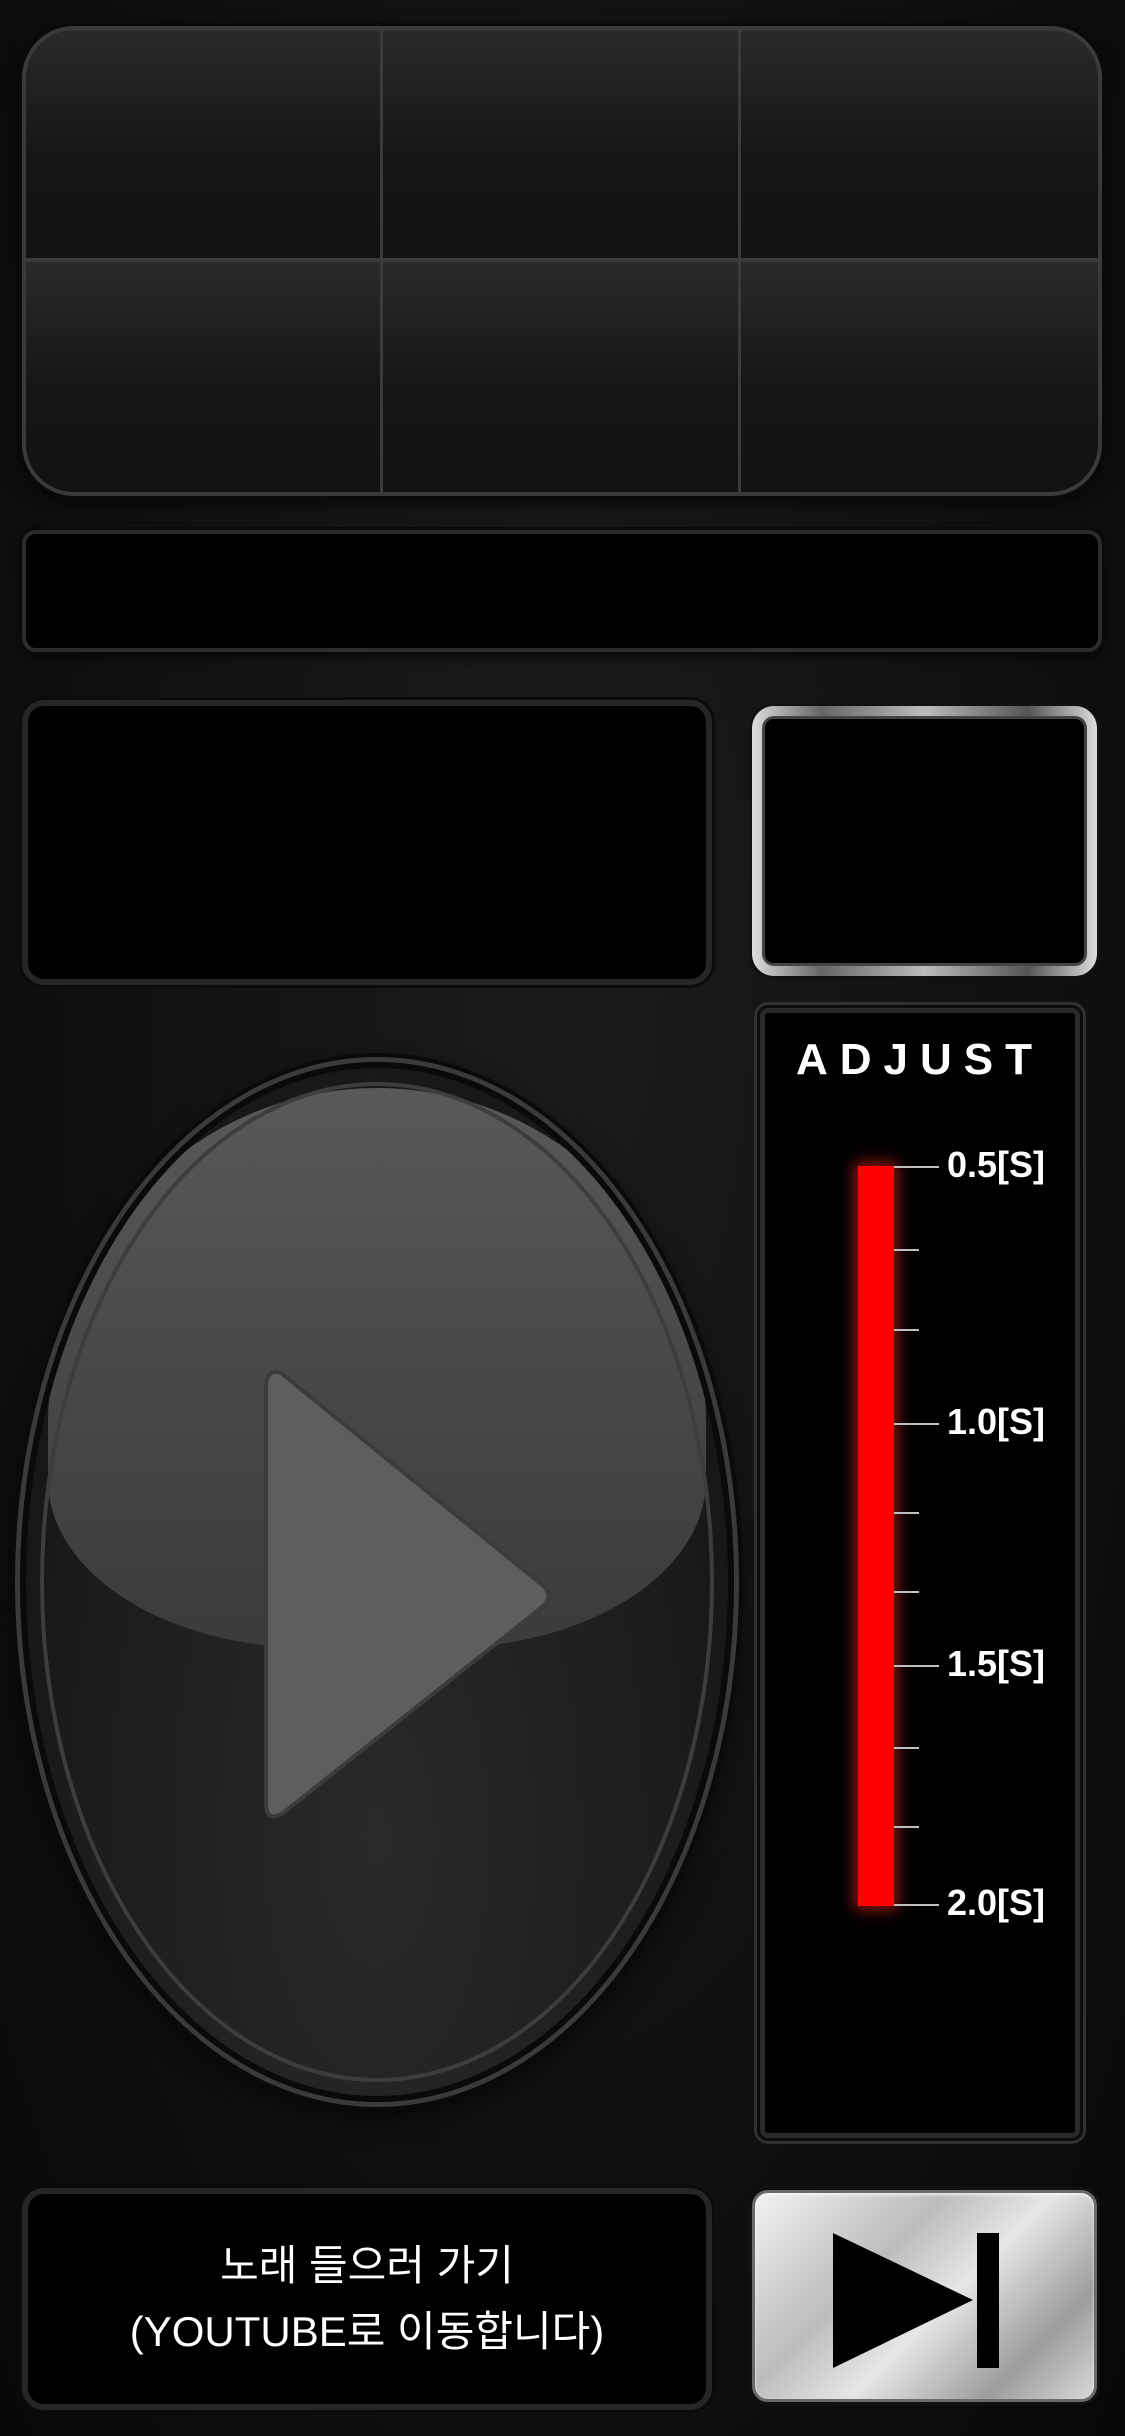  I want to click on youtube-link-line2: (YOUTUBE로 이동합니다), so click(367, 2331).